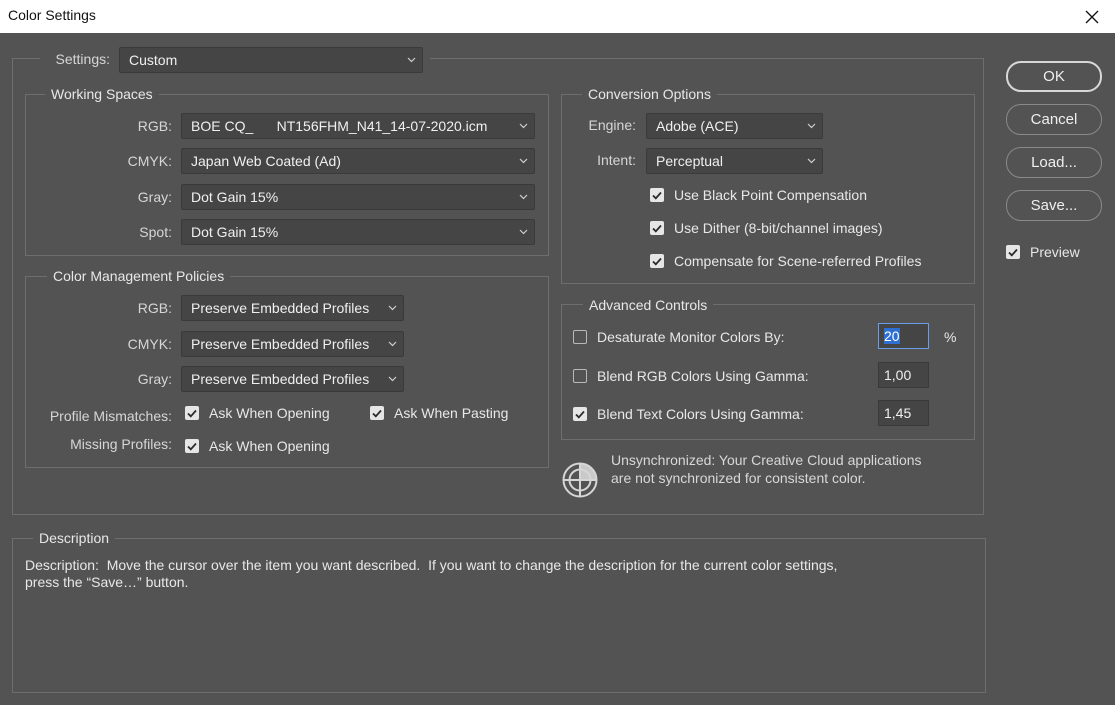  What do you see at coordinates (358, 197) in the screenshot?
I see `ws-gray-dropdown: Dot Gain 15%` at bounding box center [358, 197].